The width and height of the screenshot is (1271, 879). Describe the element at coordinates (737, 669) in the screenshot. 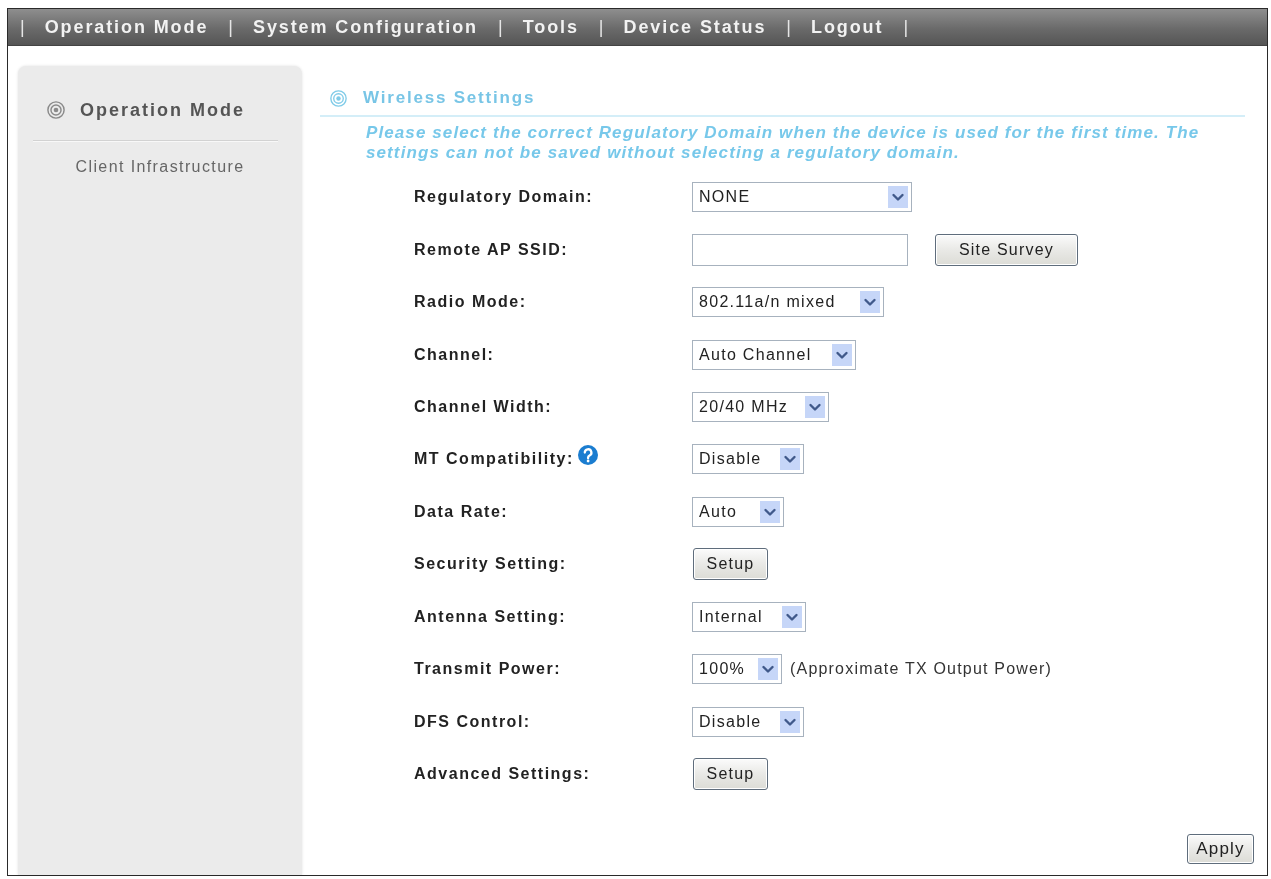

I see `dropdown: 100%` at that location.